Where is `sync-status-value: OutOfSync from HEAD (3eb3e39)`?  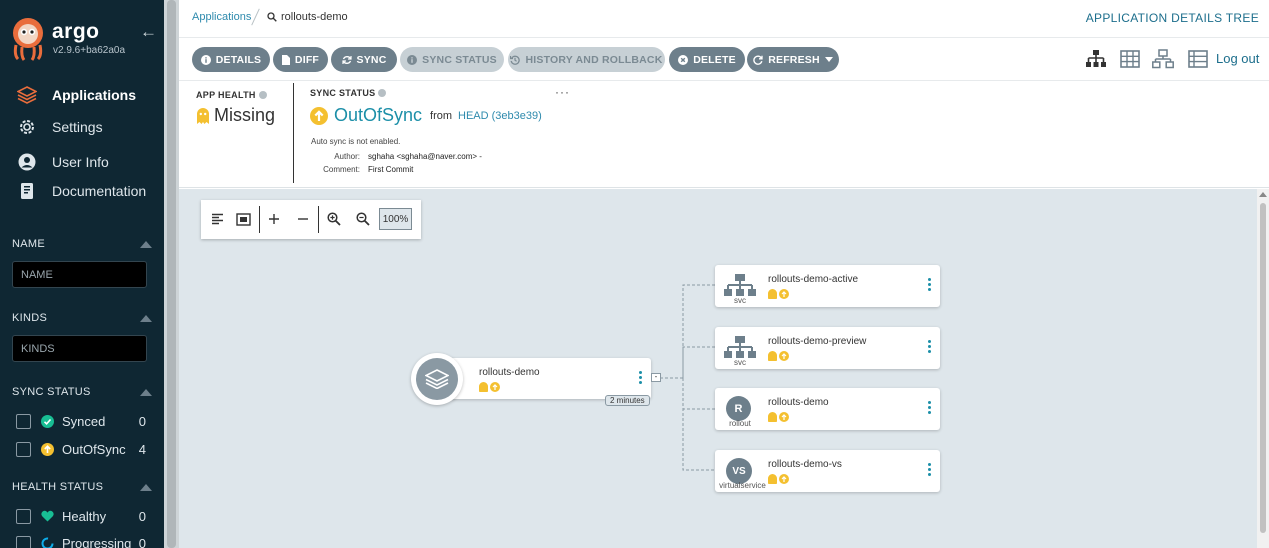 sync-status-value: OutOfSync from HEAD (3eb3e39) is located at coordinates (426, 115).